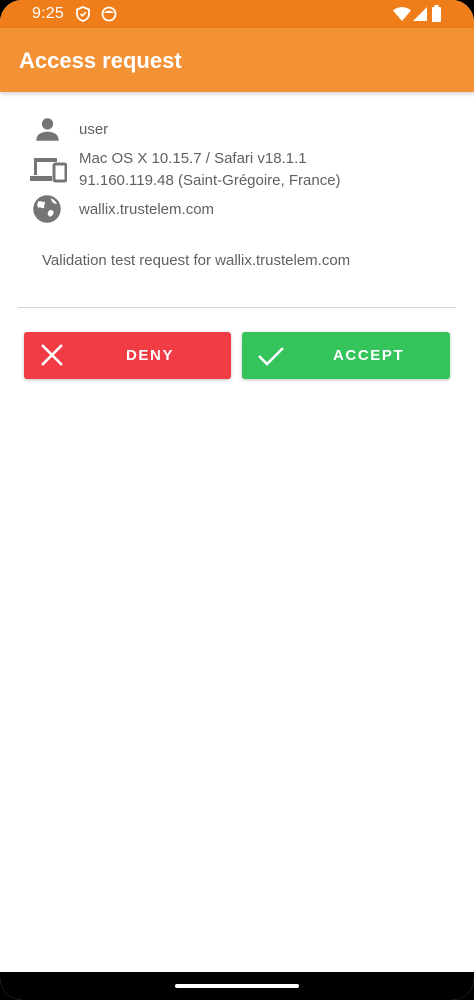 The image size is (474, 1000). What do you see at coordinates (420, 16) in the screenshot?
I see `cell-signal-icon` at bounding box center [420, 16].